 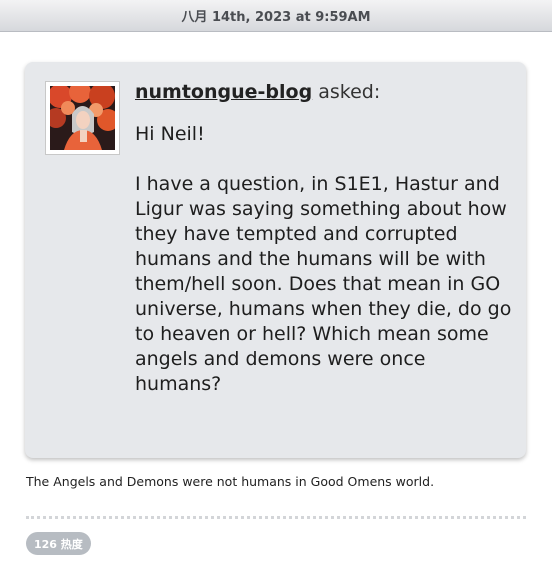 I want to click on asker-avatar, so click(x=82, y=118).